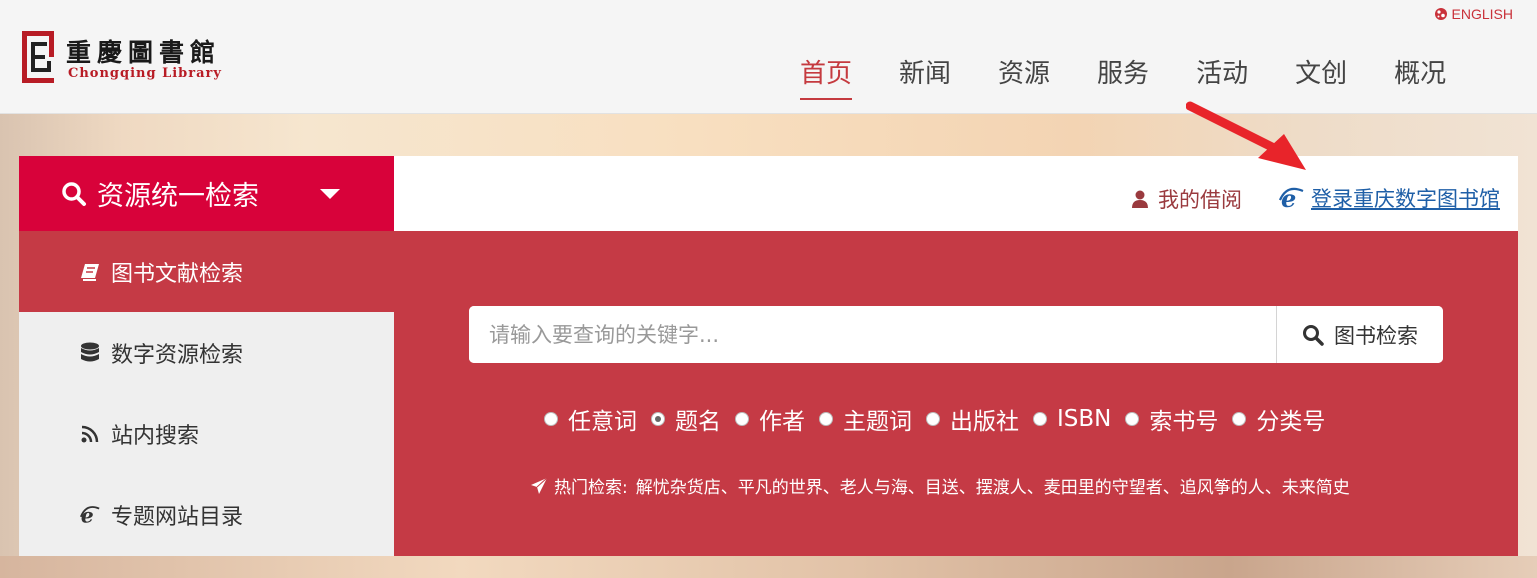 The width and height of the screenshot is (1537, 578). I want to click on hot-search-link: 老人与海, so click(874, 485).